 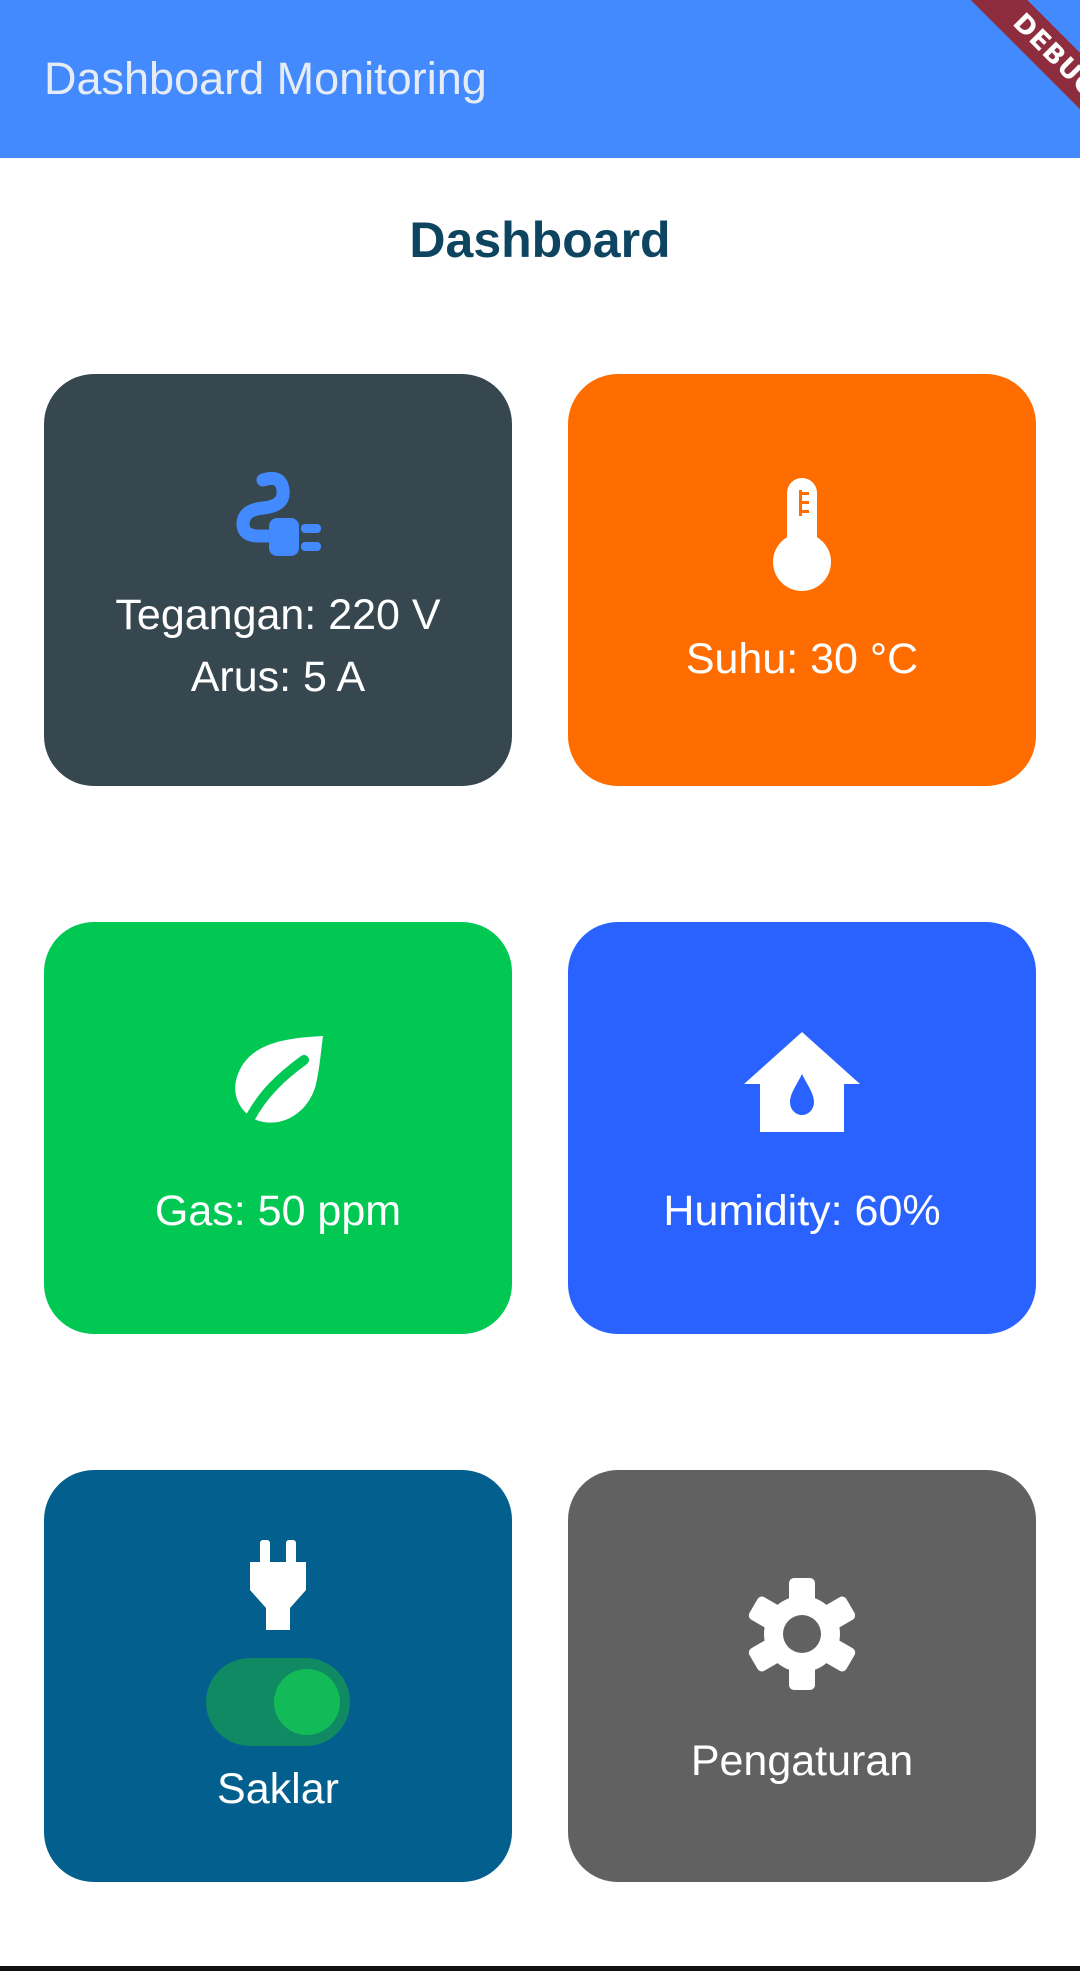 I want to click on switch-toggle-knob, so click(x=307, y=1702).